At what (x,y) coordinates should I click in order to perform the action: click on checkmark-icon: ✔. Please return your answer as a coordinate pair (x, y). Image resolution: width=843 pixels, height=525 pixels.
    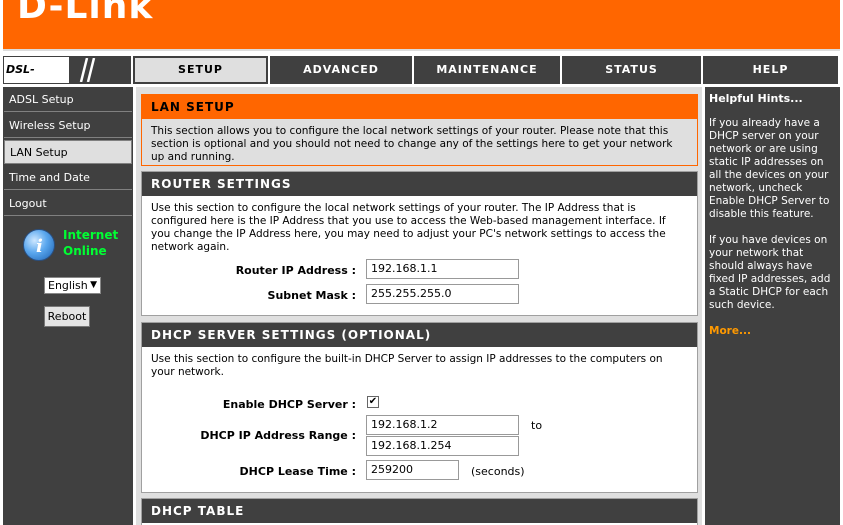
    Looking at the image, I should click on (373, 401).